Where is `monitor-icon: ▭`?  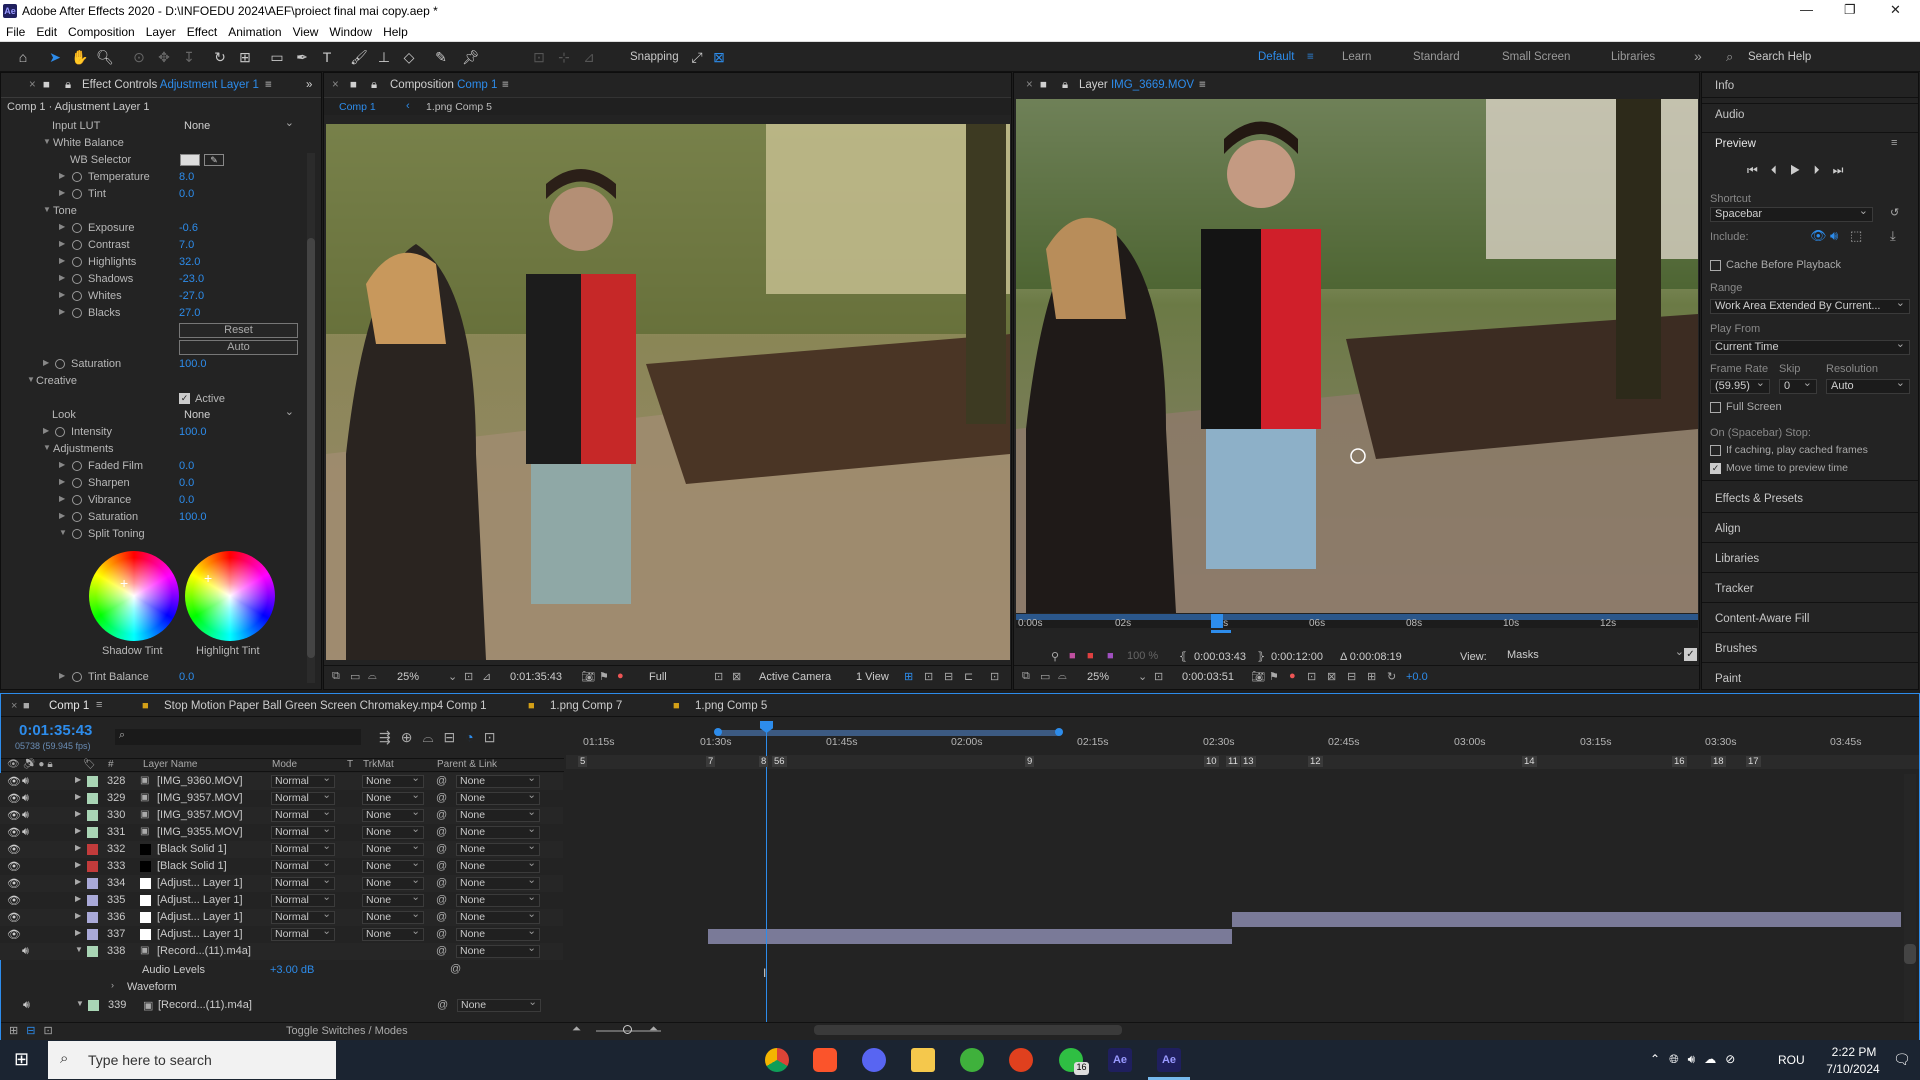 monitor-icon: ▭ is located at coordinates (1045, 676).